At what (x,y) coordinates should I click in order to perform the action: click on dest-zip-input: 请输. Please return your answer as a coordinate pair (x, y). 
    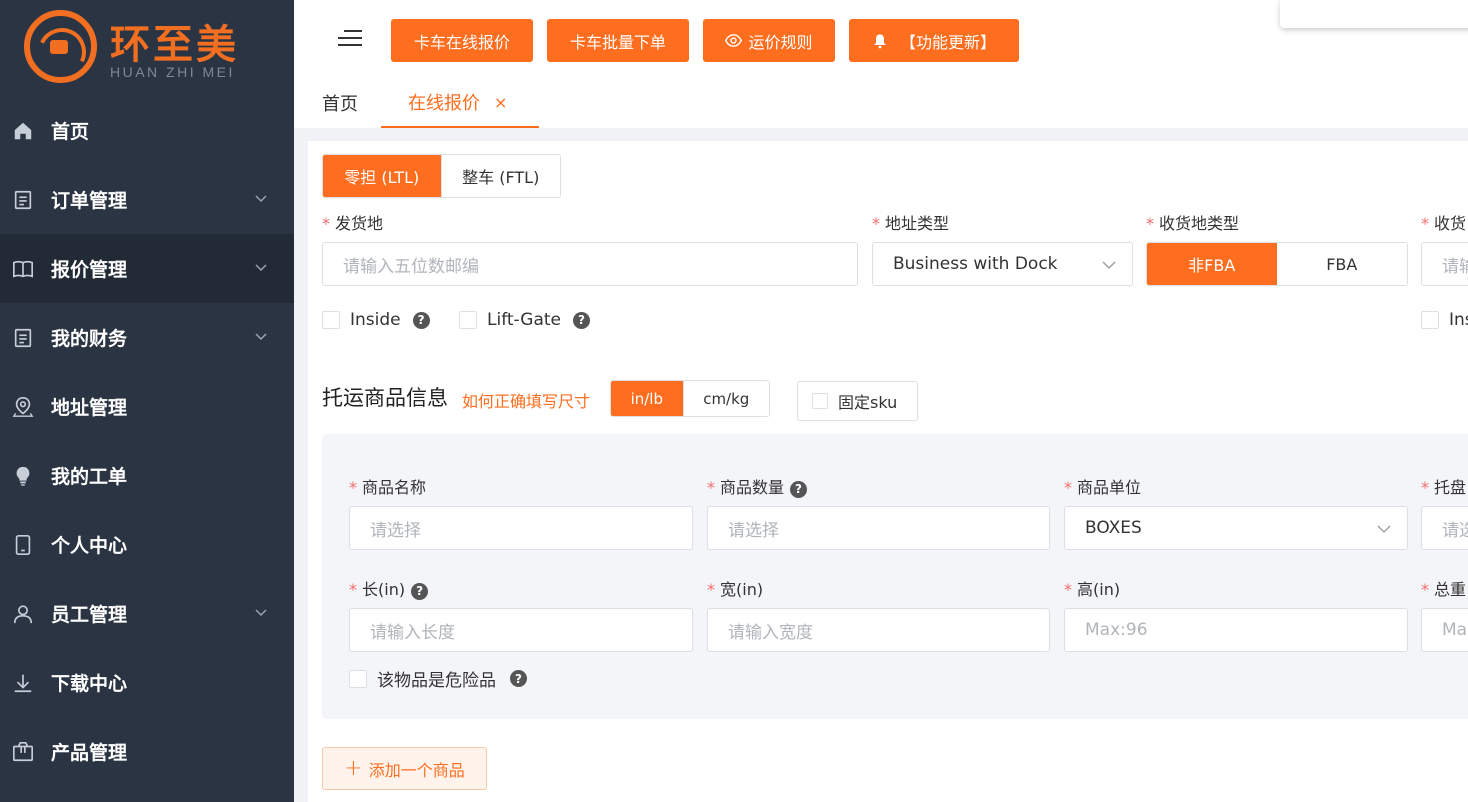
    Looking at the image, I should click on (1444, 264).